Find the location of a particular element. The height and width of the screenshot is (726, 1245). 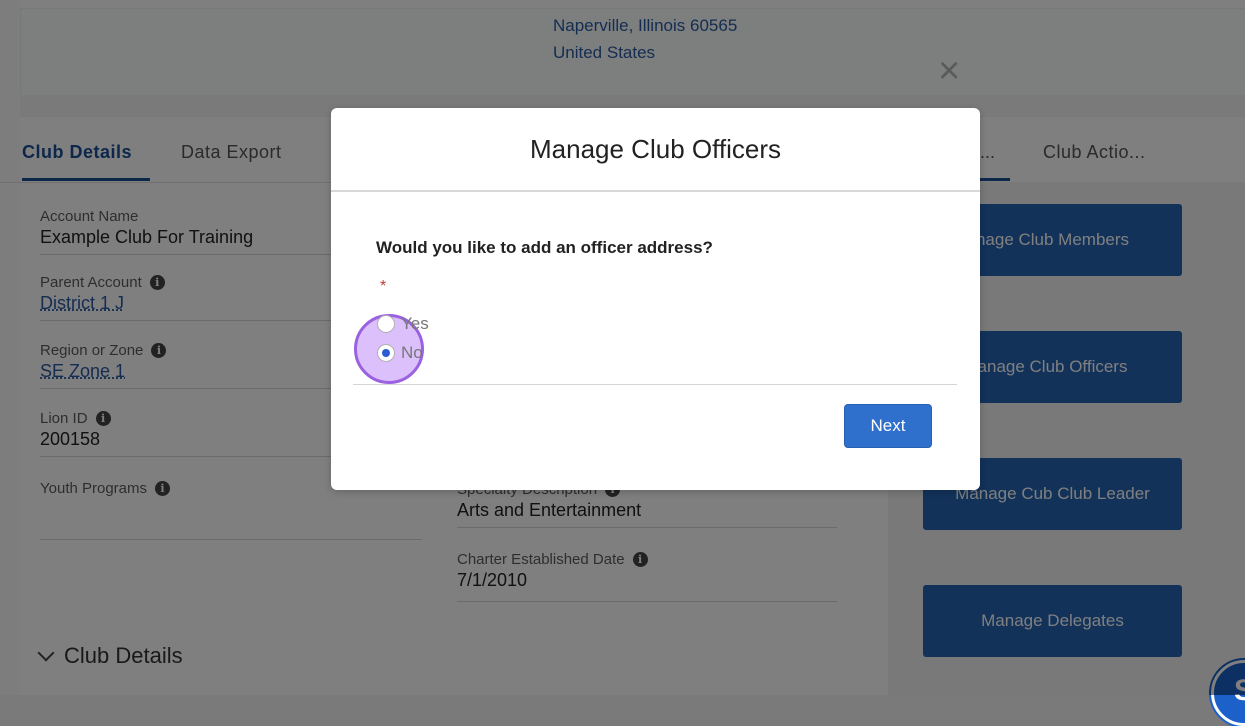

next-button: Next is located at coordinates (888, 426).